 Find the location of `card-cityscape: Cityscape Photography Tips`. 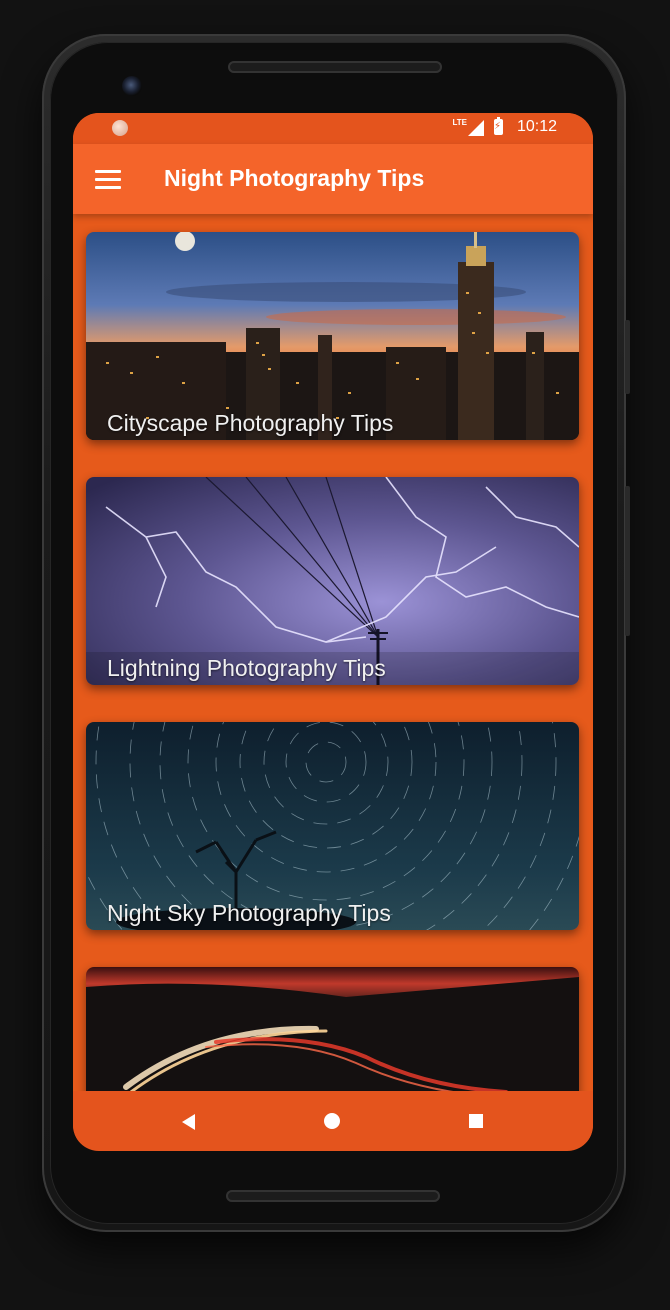

card-cityscape: Cityscape Photography Tips is located at coordinates (332, 336).